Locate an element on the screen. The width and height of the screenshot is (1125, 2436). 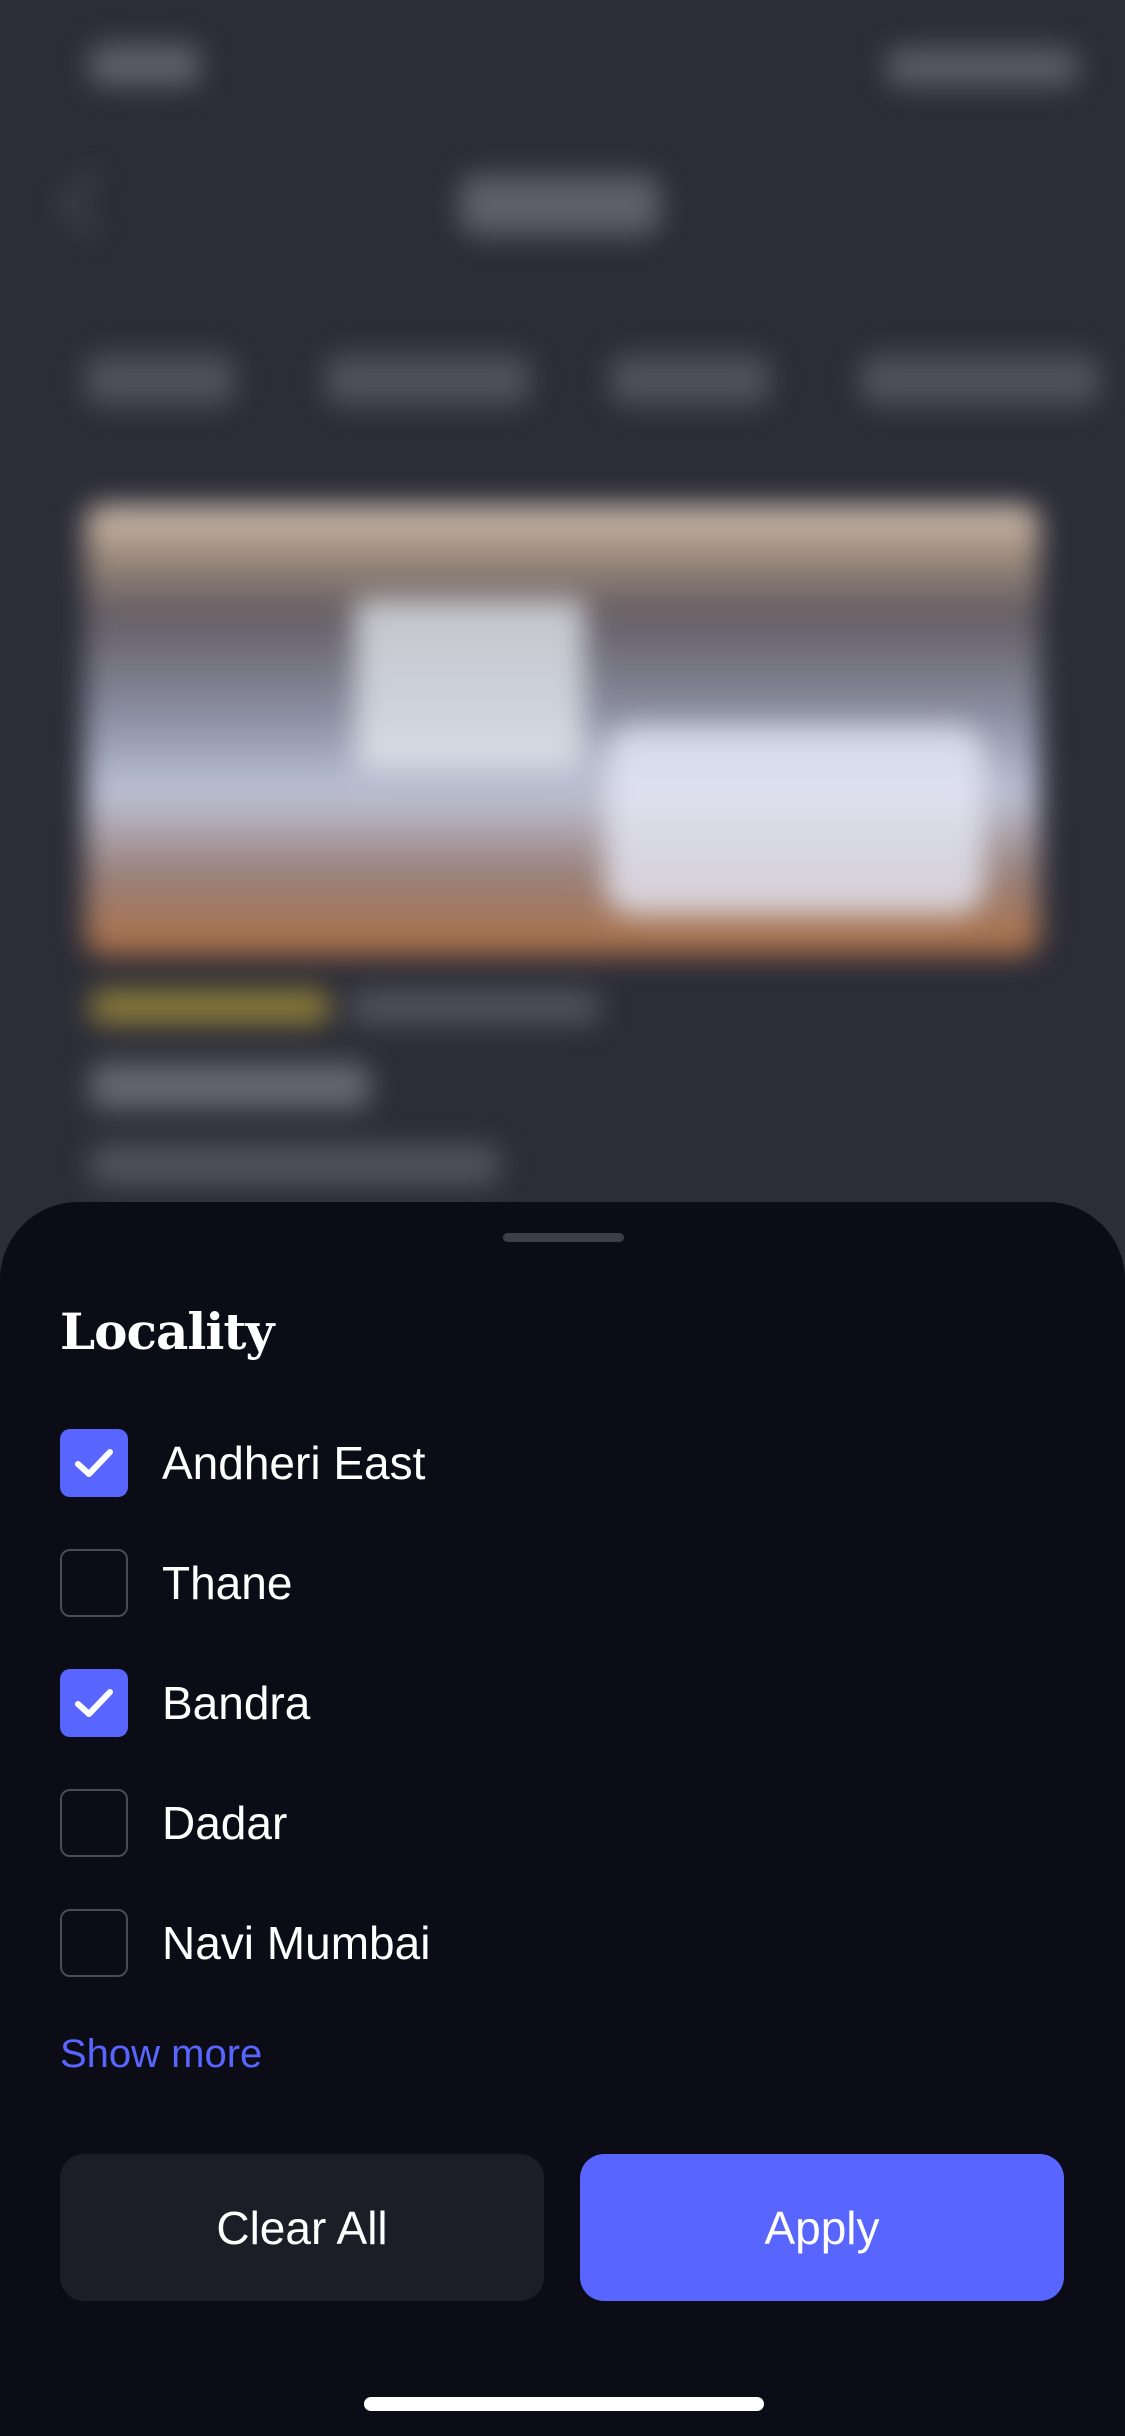
option-label: Thane is located at coordinates (227, 1583).